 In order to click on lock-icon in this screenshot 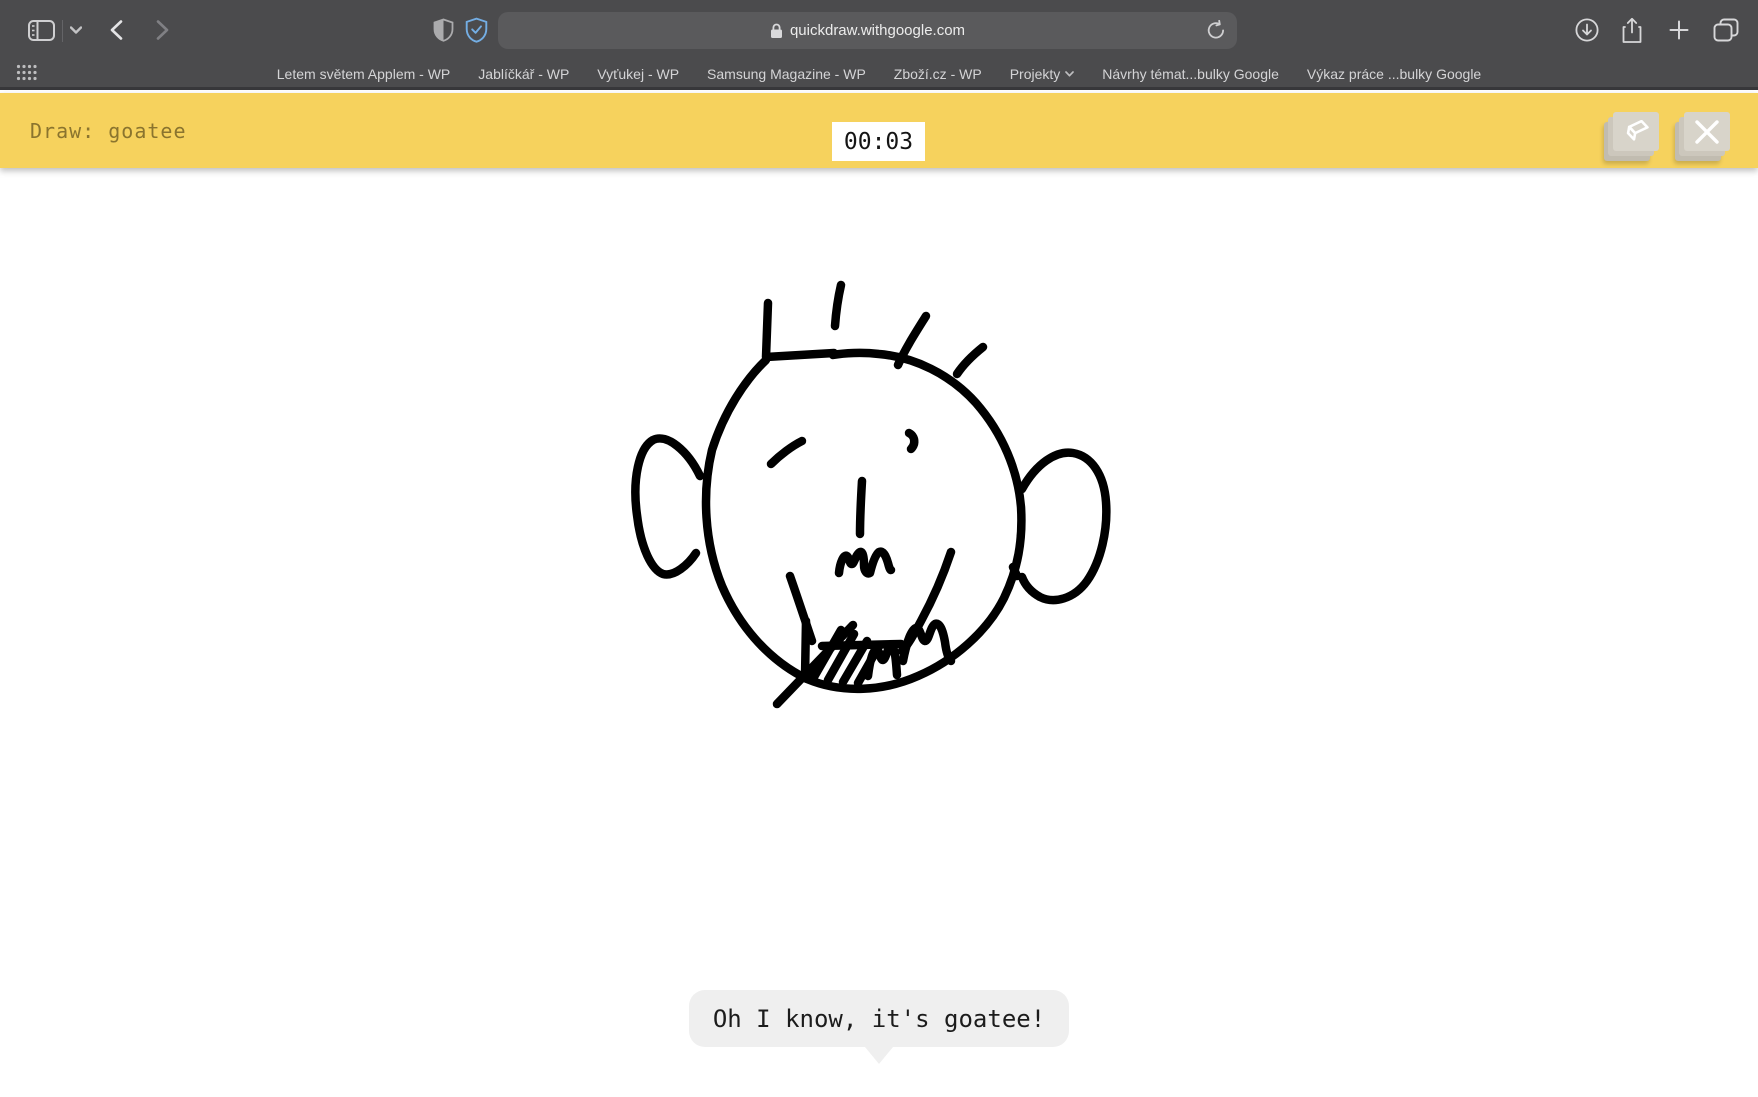, I will do `click(776, 30)`.